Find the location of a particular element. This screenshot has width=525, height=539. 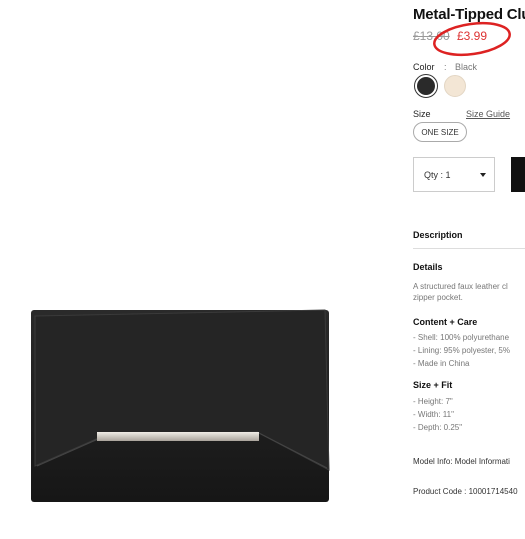

description-tab: Description is located at coordinates (438, 235).